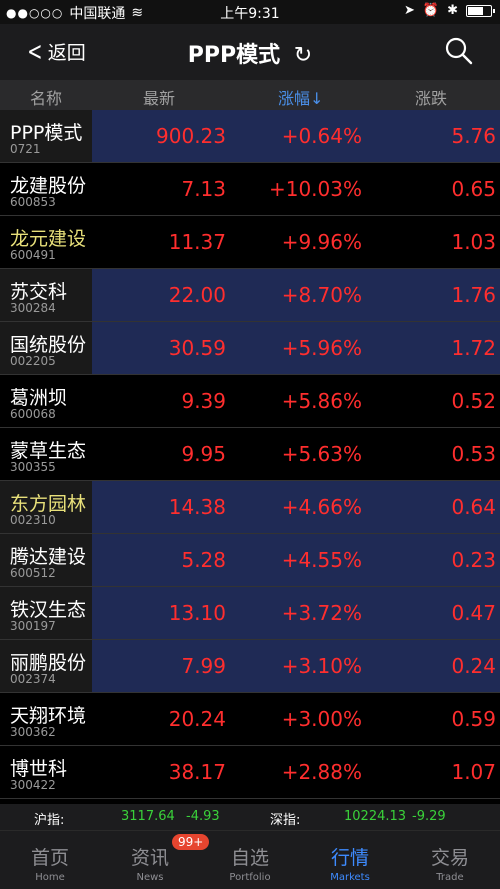  Describe the element at coordinates (473, 189) in the screenshot. I see `stock-change: 0.65` at that location.